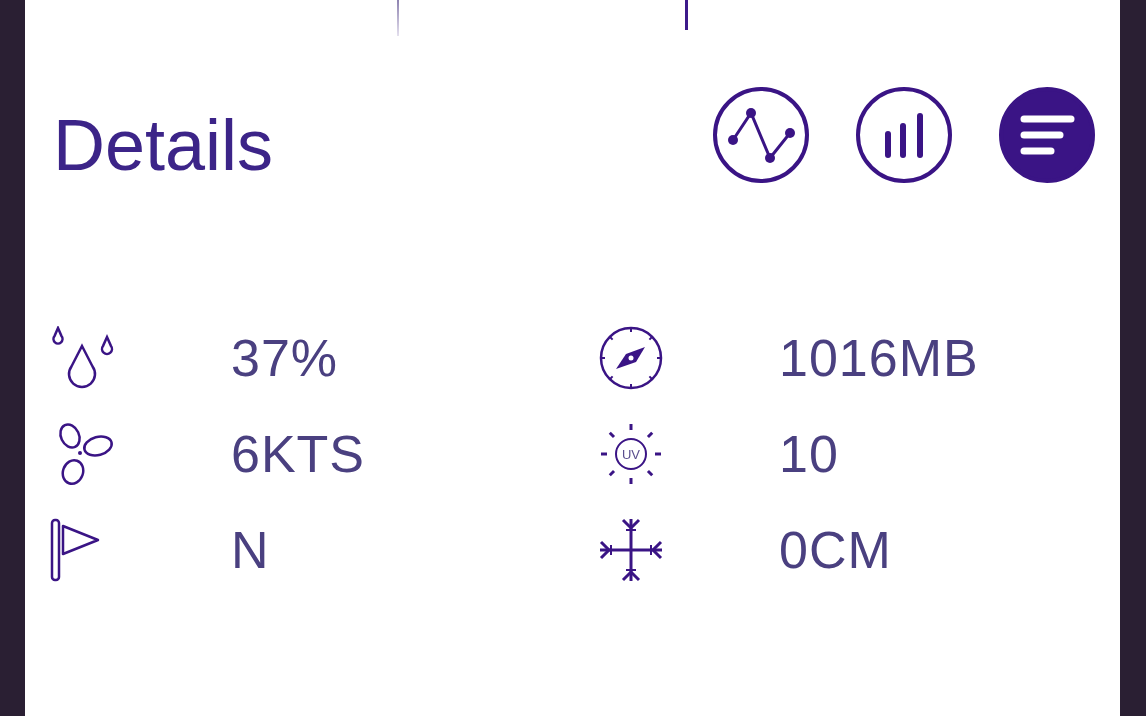 The image size is (1146, 716). What do you see at coordinates (83, 358) in the screenshot?
I see `droplets-icon` at bounding box center [83, 358].